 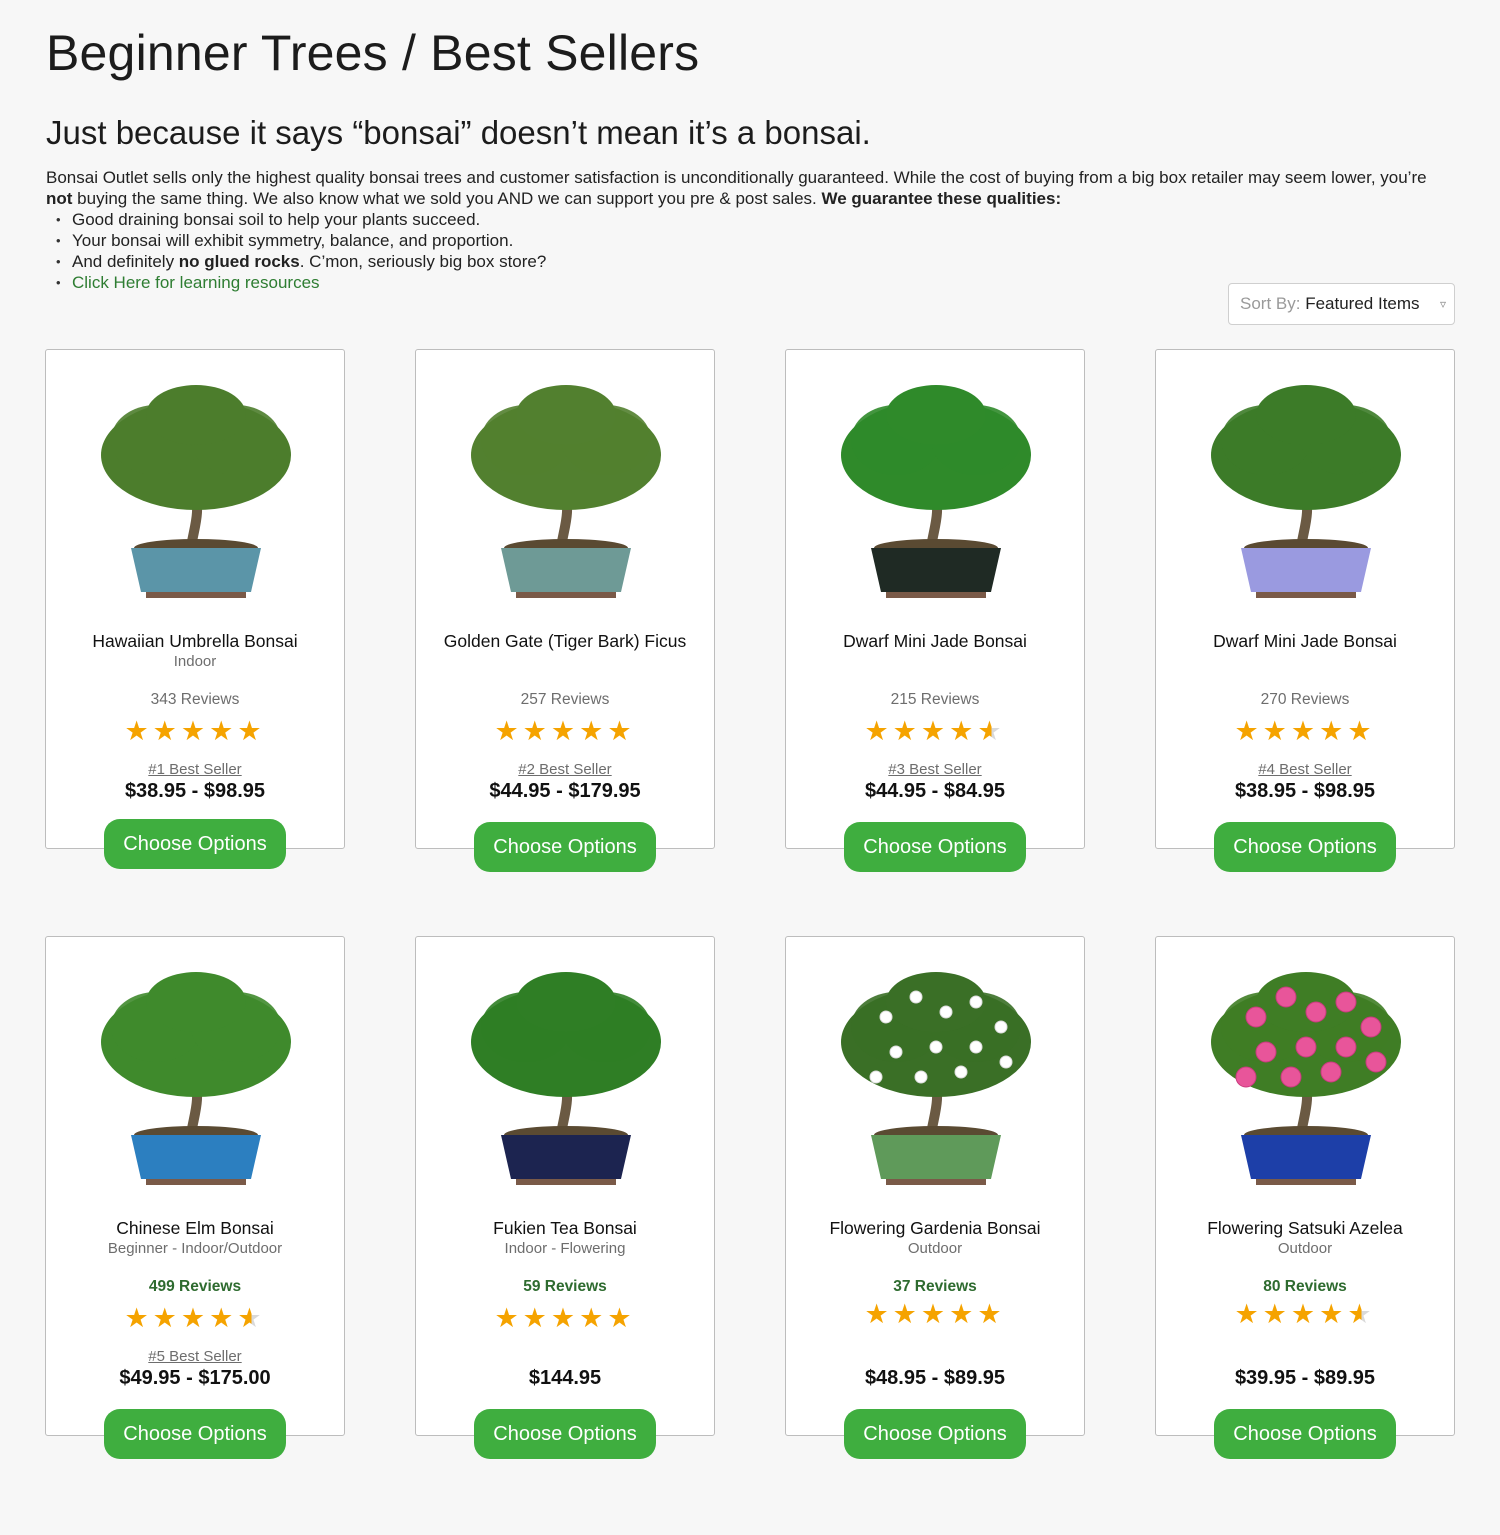 What do you see at coordinates (195, 769) in the screenshot?
I see `best-seller-link: #1 Best Seller` at bounding box center [195, 769].